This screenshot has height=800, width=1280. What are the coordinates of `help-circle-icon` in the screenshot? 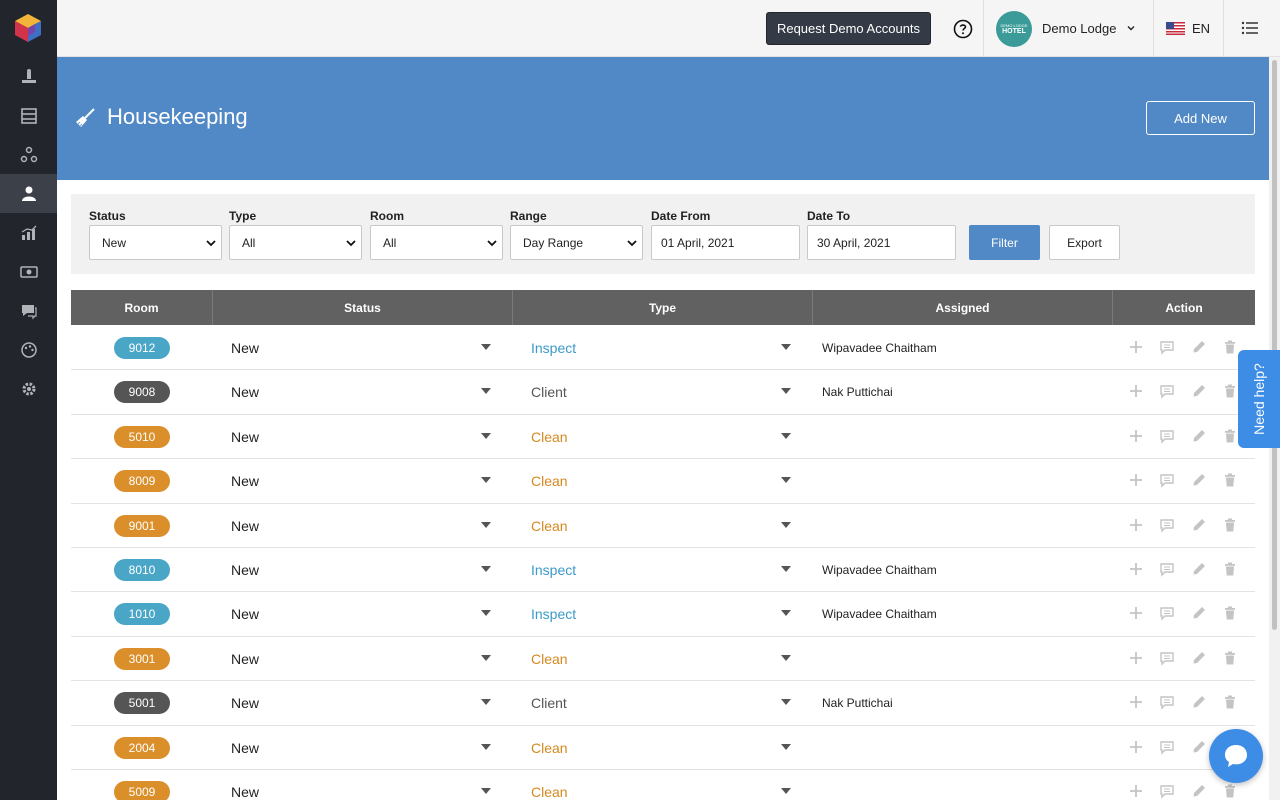 It's located at (963, 29).